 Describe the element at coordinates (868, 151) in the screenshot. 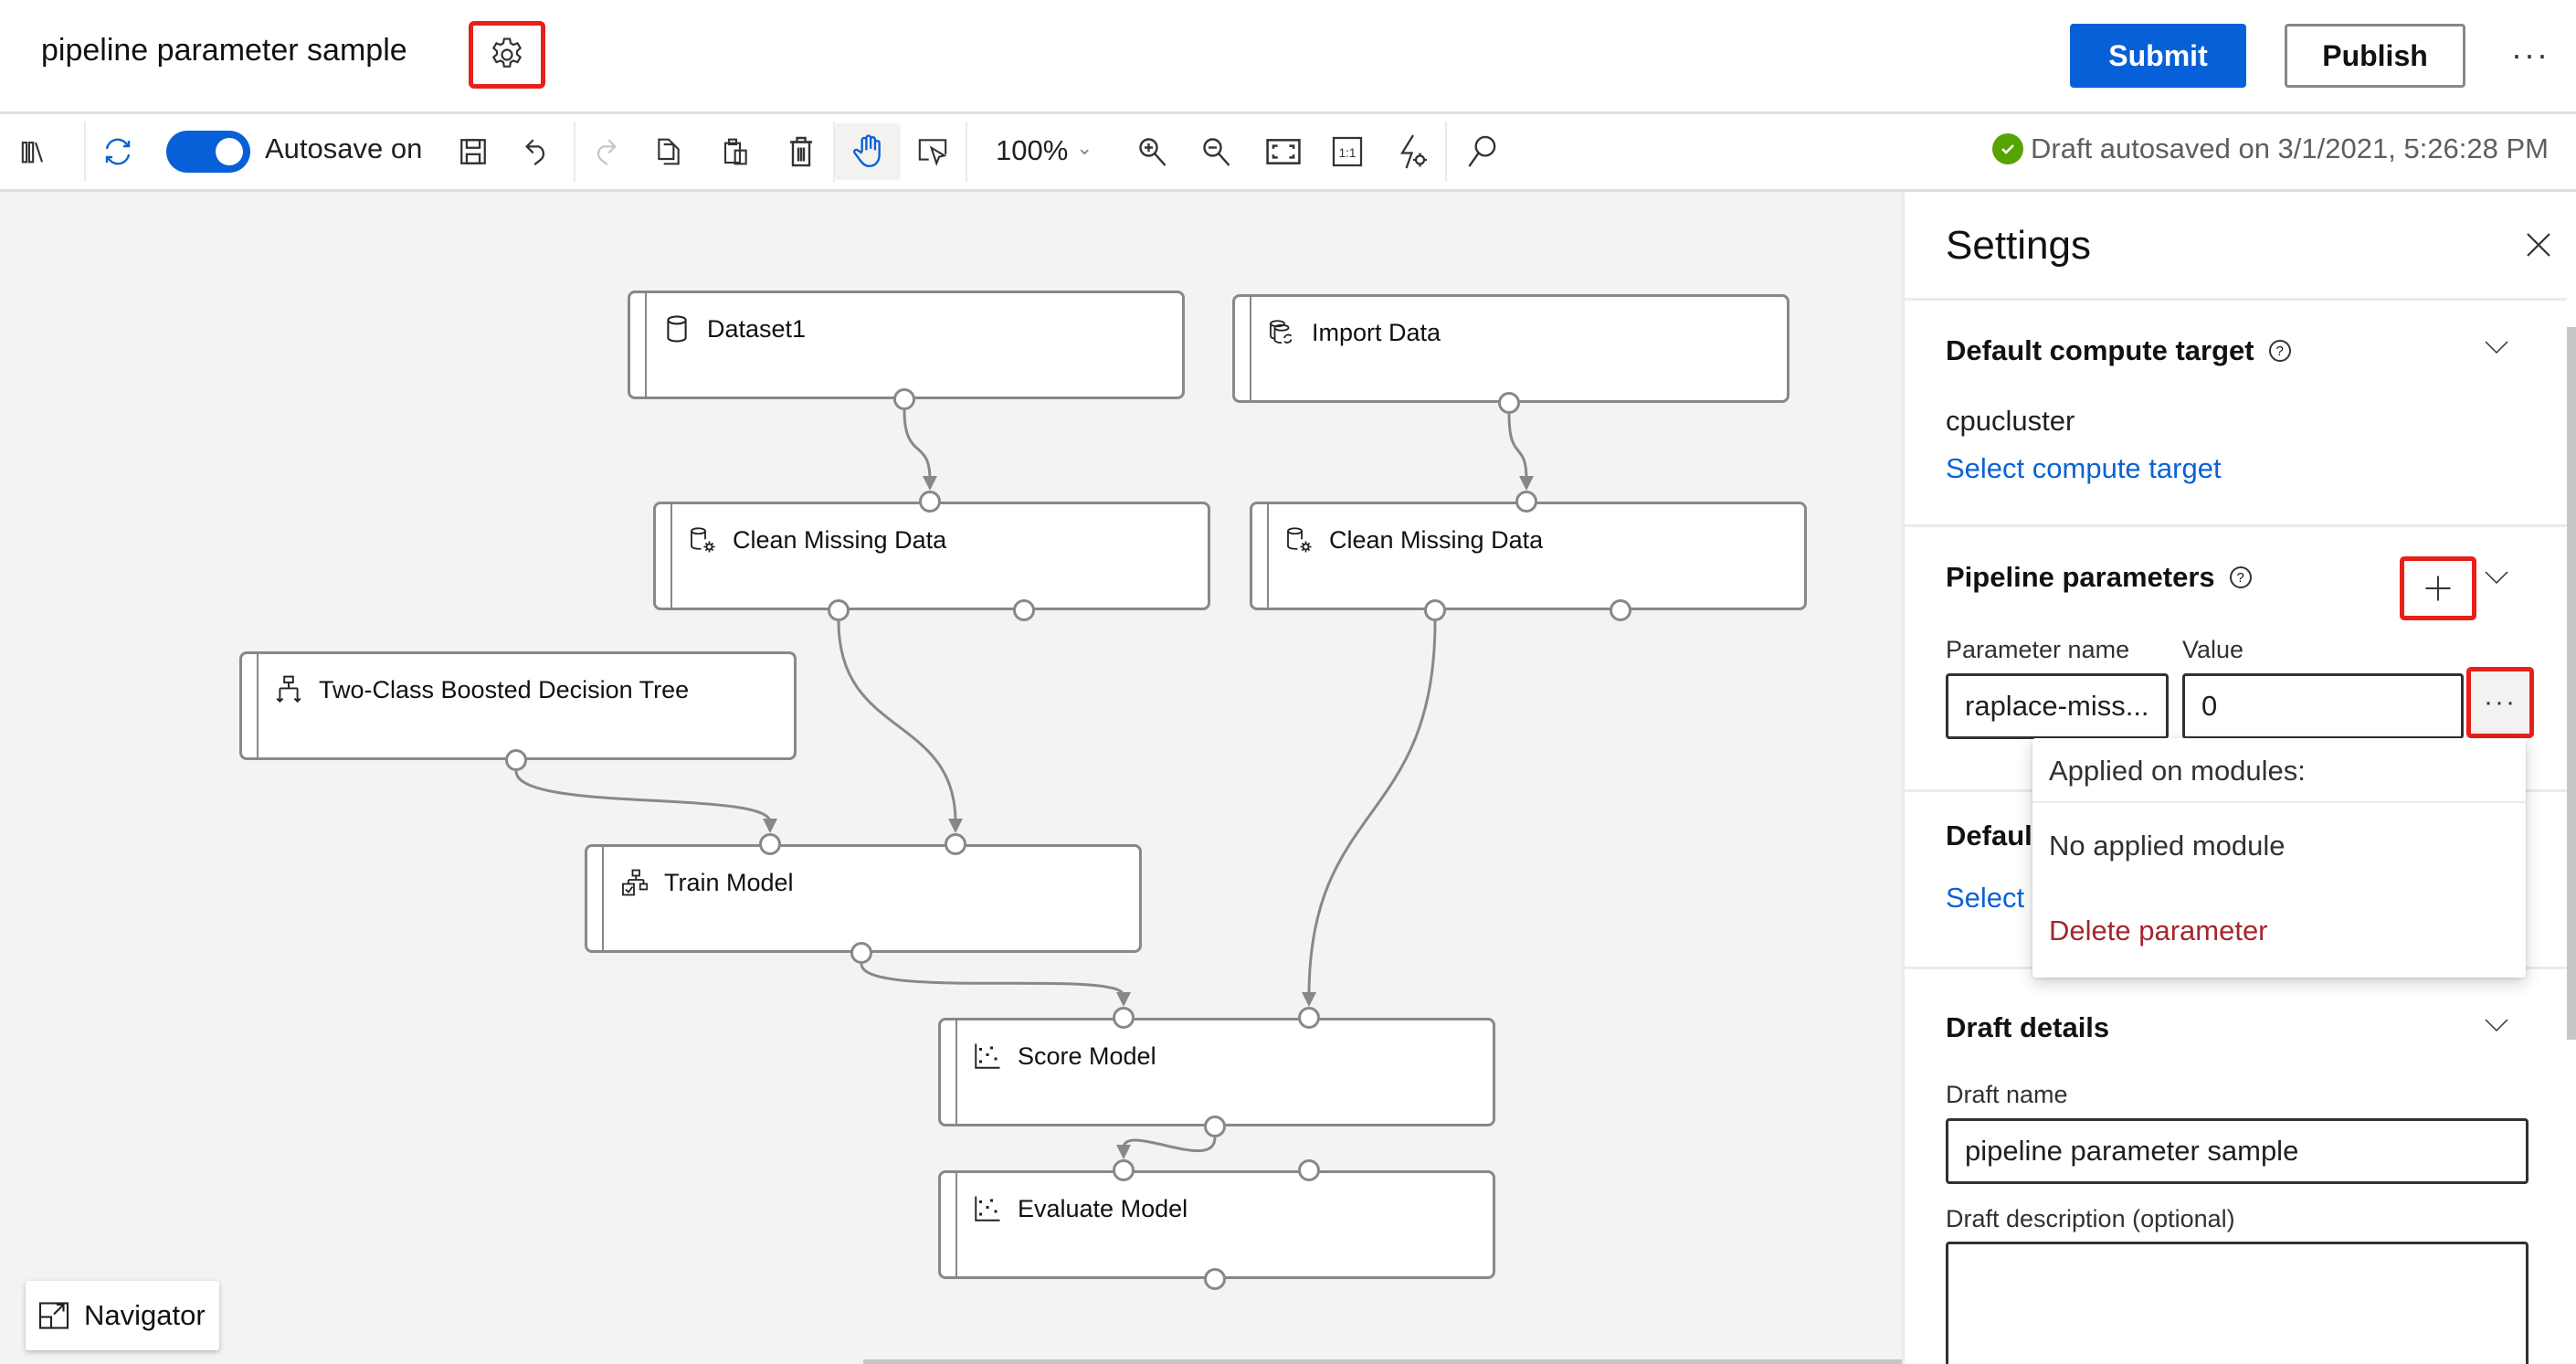

I see `pan-mode-button` at that location.